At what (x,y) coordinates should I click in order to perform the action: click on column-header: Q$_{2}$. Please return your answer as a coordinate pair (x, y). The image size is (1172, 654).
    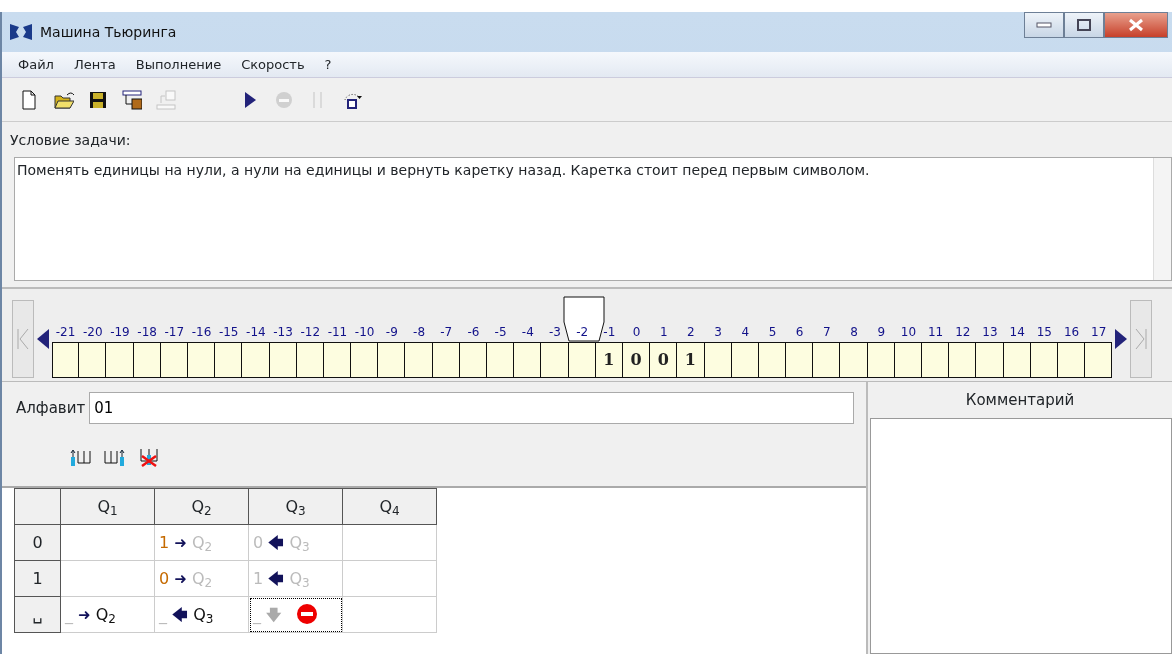
    Looking at the image, I should click on (201, 506).